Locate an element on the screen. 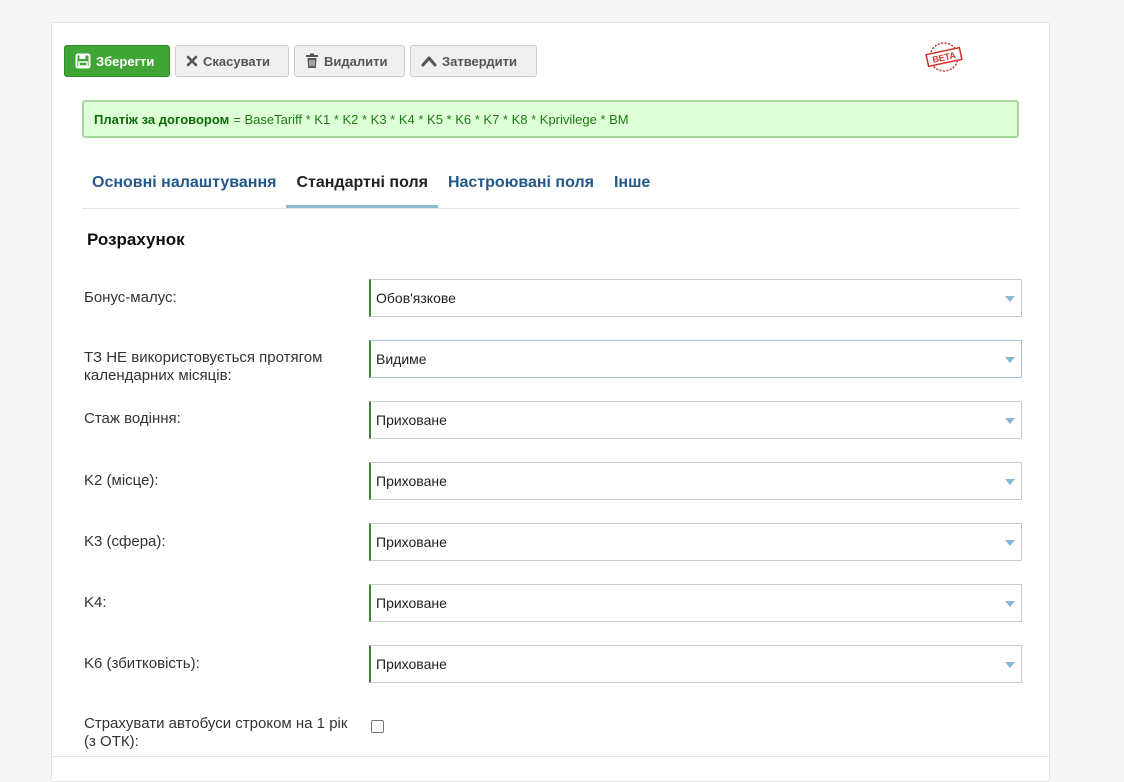 This screenshot has width=1124, height=782. select-value: Обов'язкове is located at coordinates (416, 298).